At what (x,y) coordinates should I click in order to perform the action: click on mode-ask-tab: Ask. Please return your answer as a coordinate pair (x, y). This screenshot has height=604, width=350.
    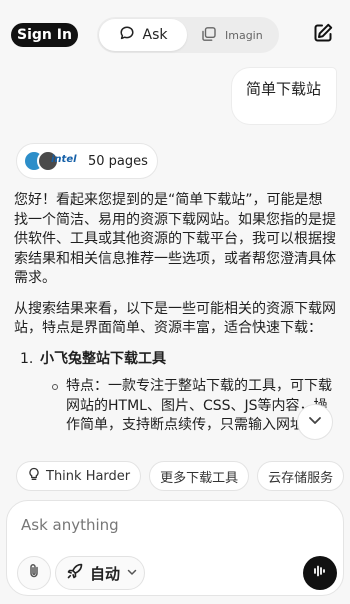
    Looking at the image, I should click on (143, 35).